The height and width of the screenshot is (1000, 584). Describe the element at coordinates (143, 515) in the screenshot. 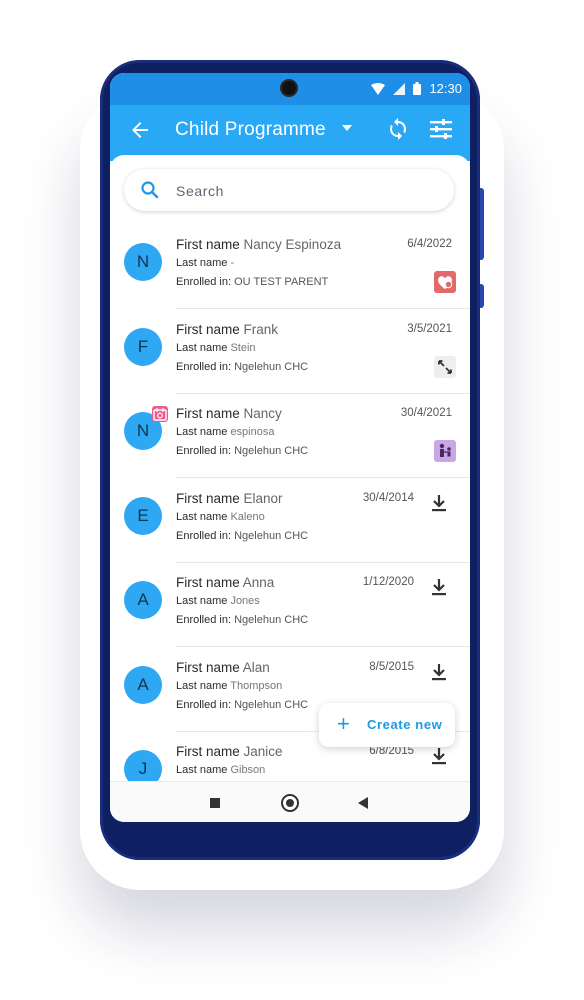

I see `avatar: E` at that location.